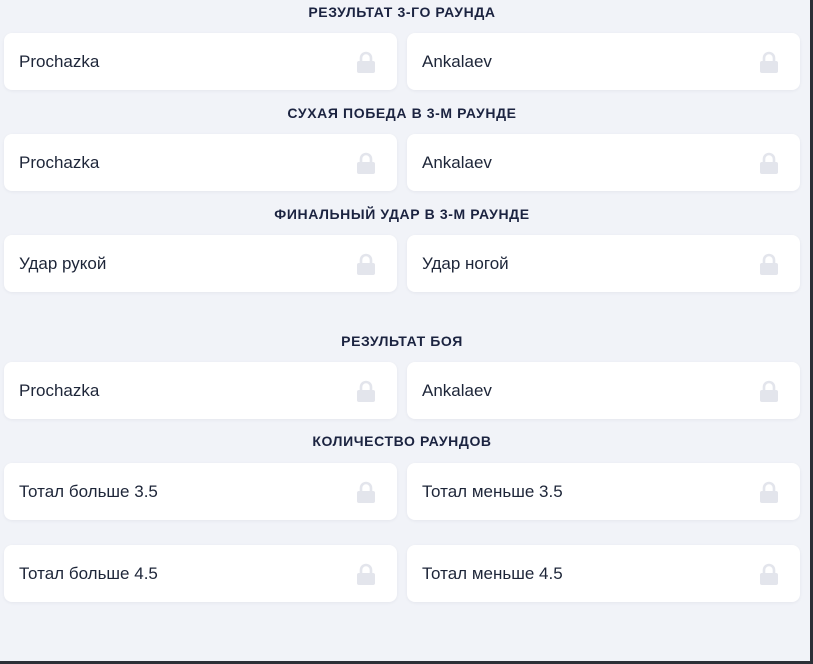  What do you see at coordinates (402, 214) in the screenshot?
I see `section-title-final-strike-round-3: ФИНАЛЬНЫЙ УДАР В 3-М РАУНДЕ` at bounding box center [402, 214].